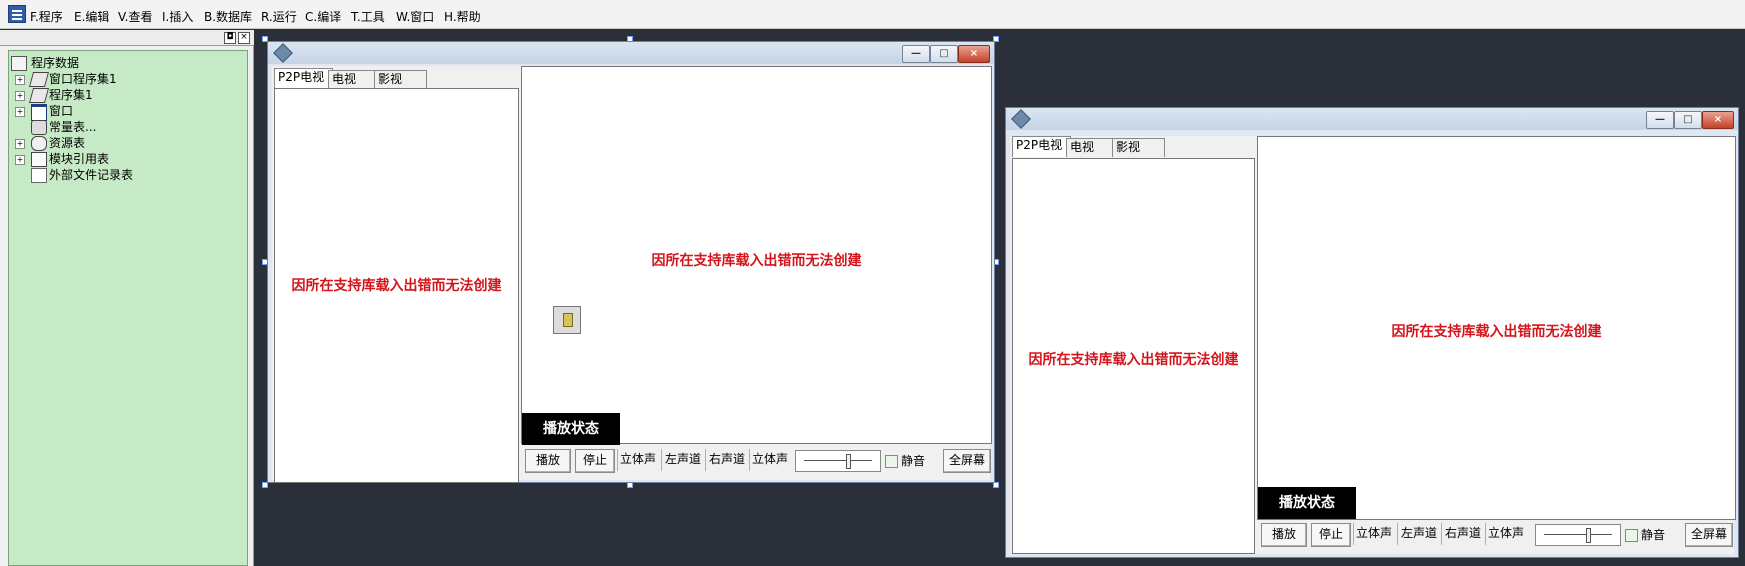 The height and width of the screenshot is (566, 1745). I want to click on app-logo-icon, so click(17, 14).